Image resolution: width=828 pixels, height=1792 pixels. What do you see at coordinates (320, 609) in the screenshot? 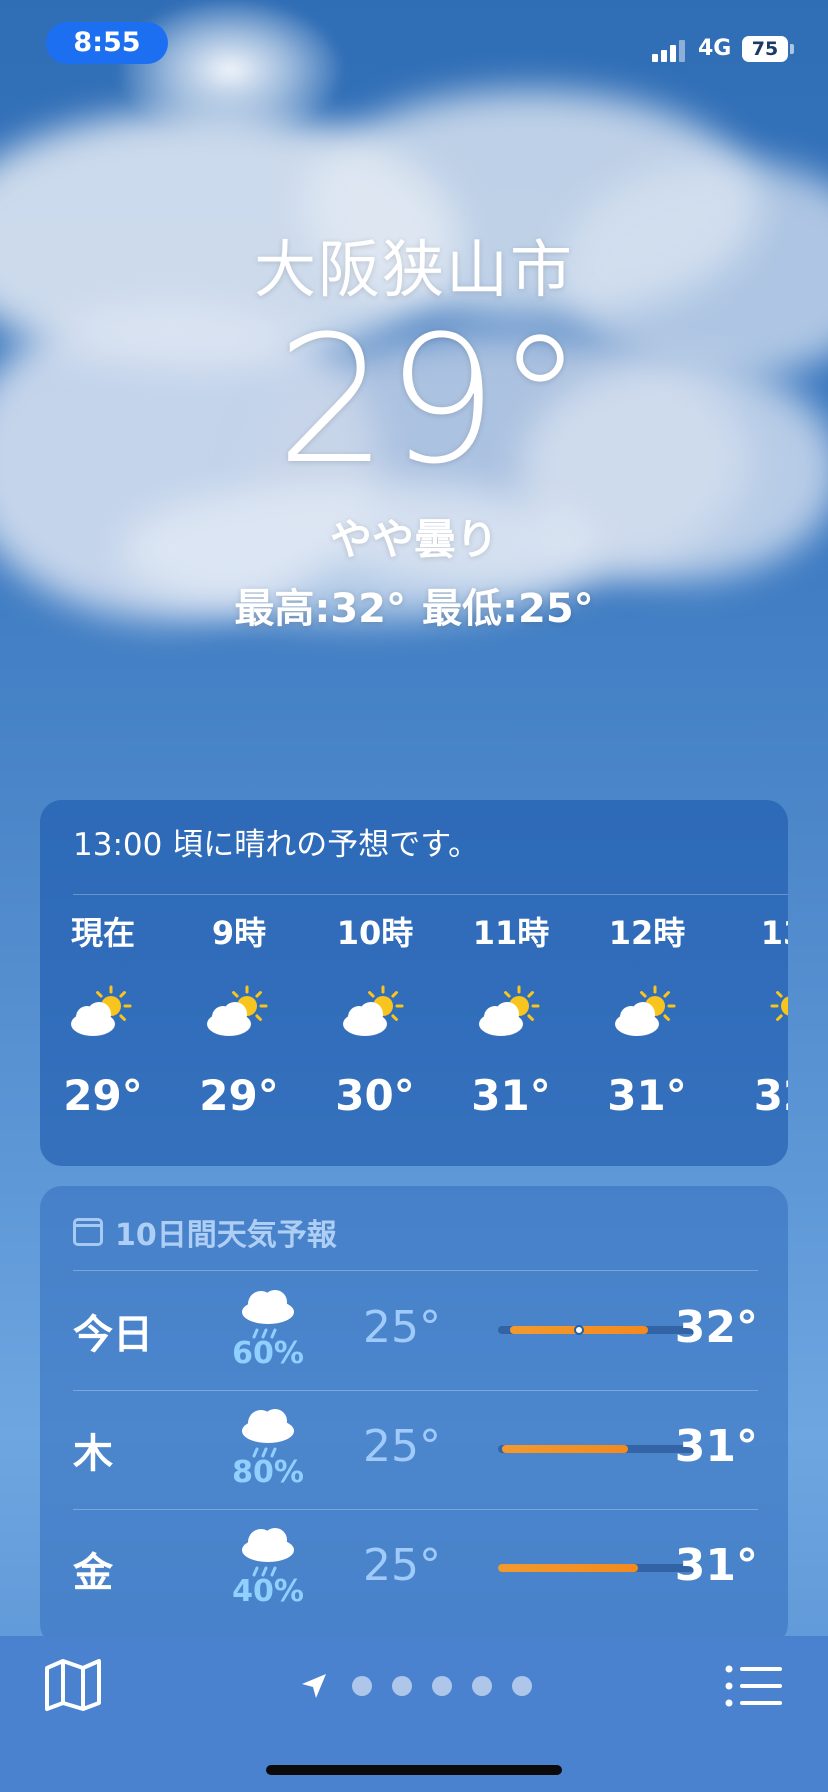
I see `high-temperature: 最高:32°` at bounding box center [320, 609].